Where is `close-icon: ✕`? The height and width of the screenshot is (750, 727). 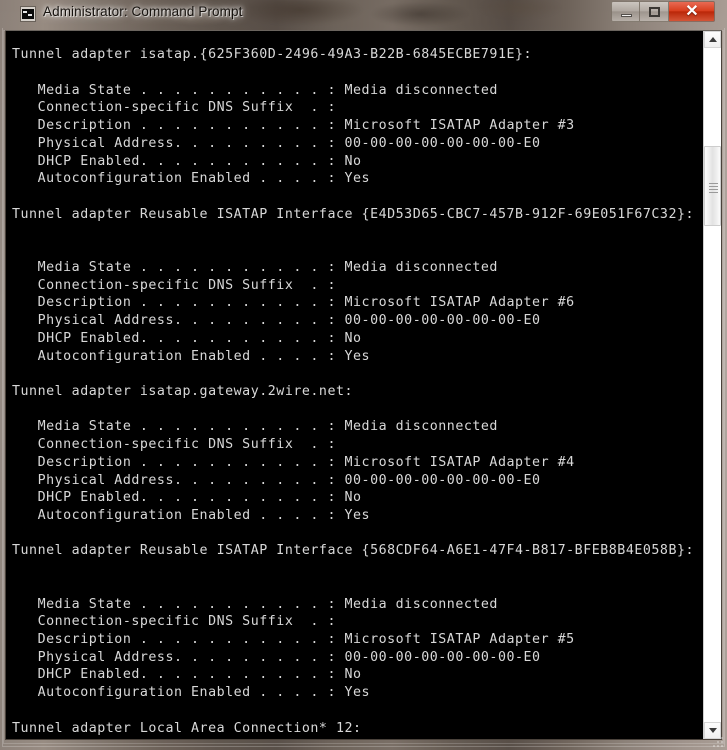
close-icon: ✕ is located at coordinates (692, 11).